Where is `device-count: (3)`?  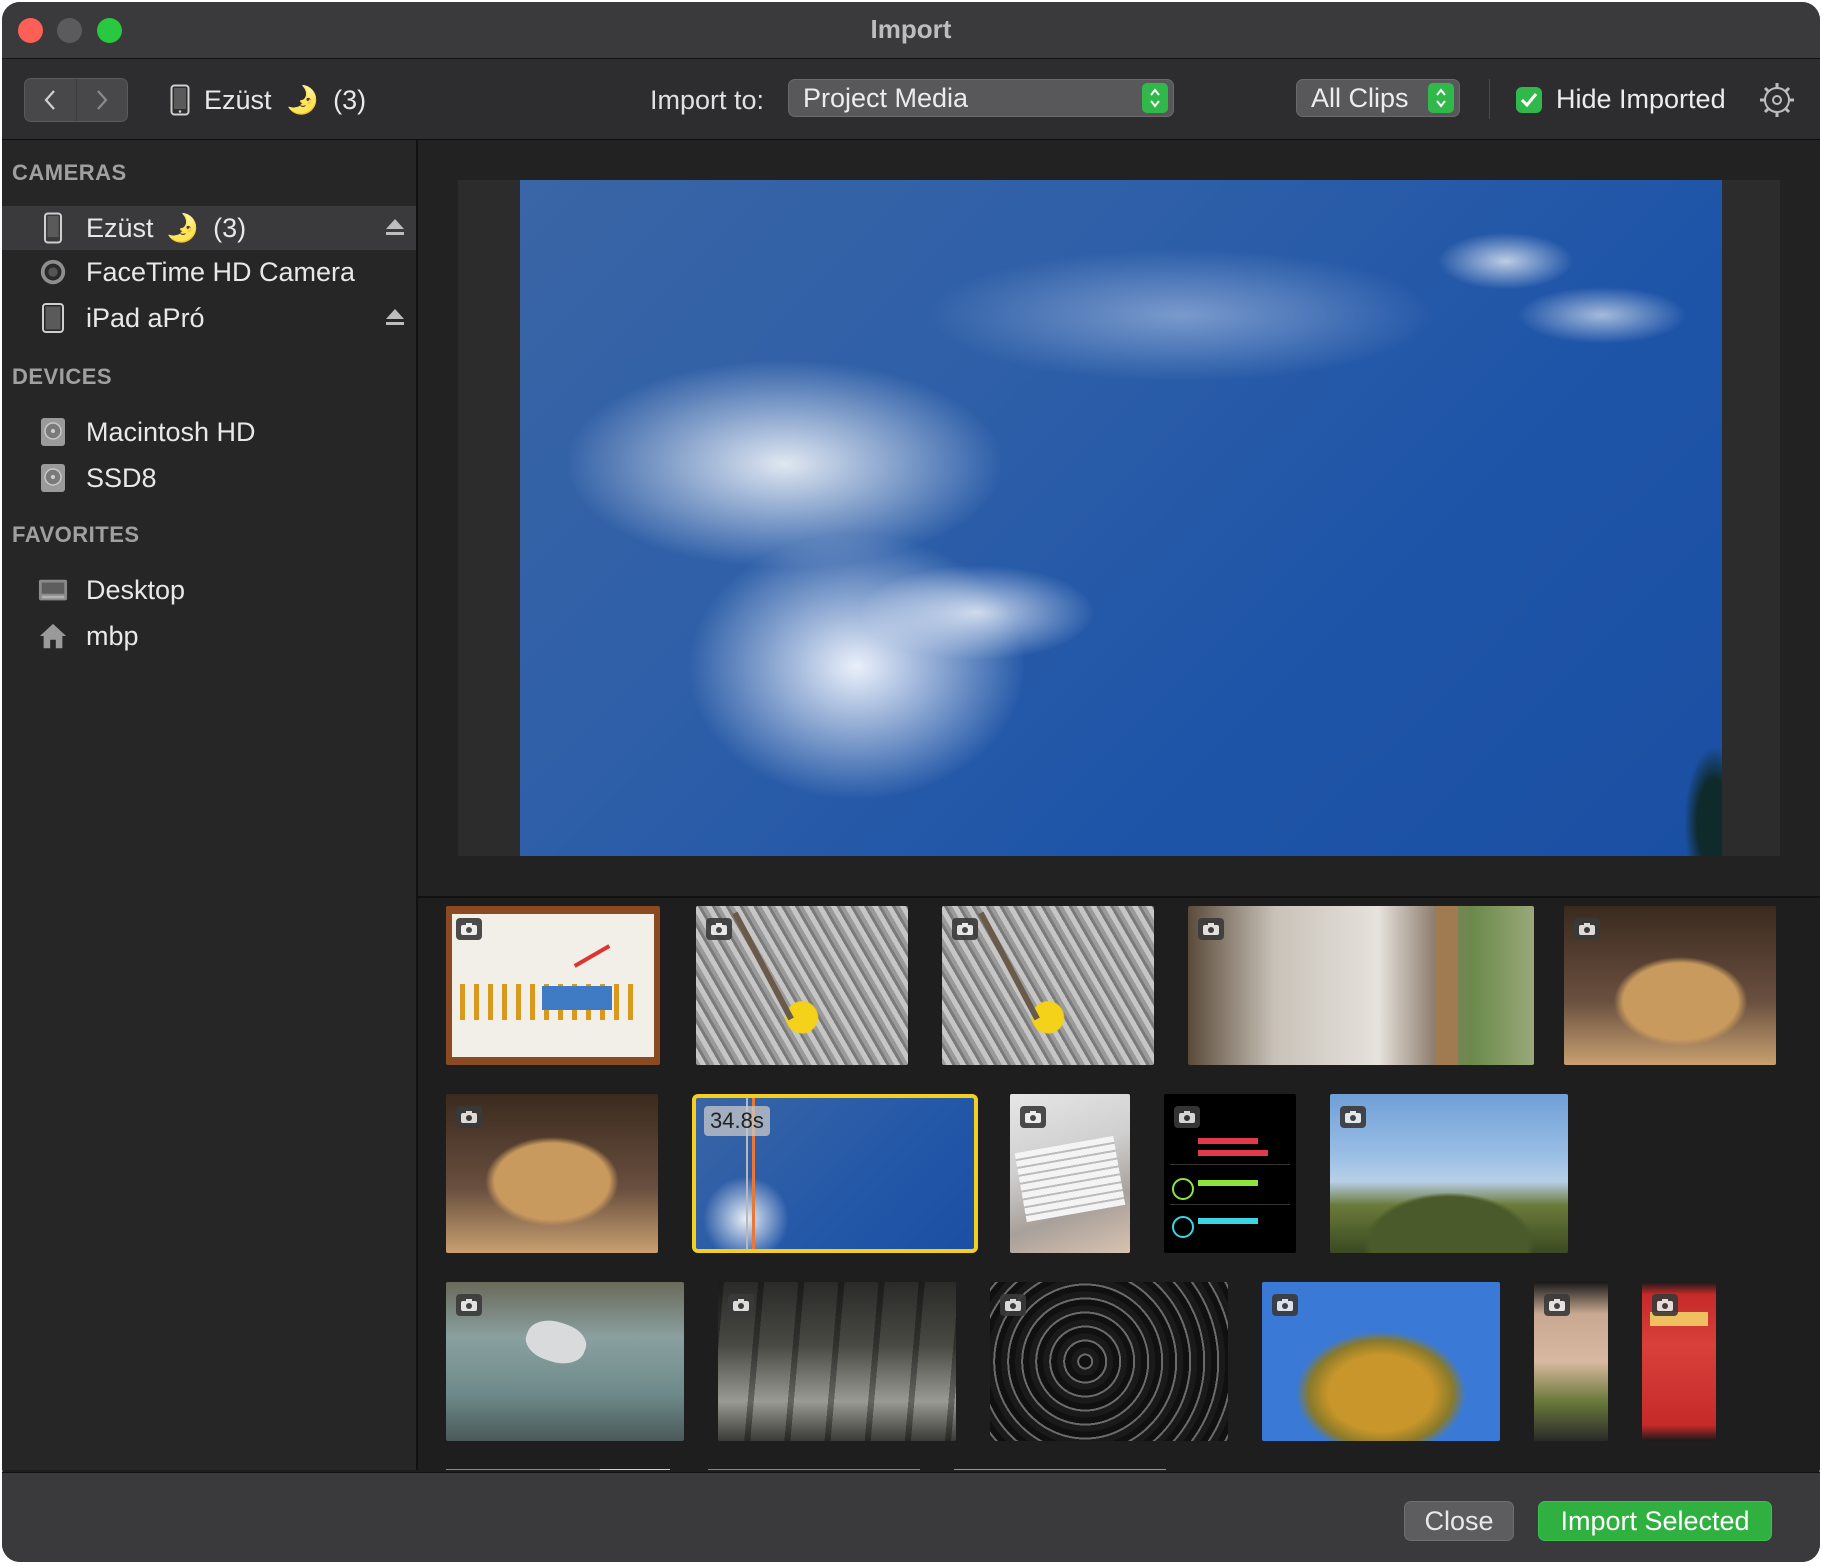 device-count: (3) is located at coordinates (350, 99).